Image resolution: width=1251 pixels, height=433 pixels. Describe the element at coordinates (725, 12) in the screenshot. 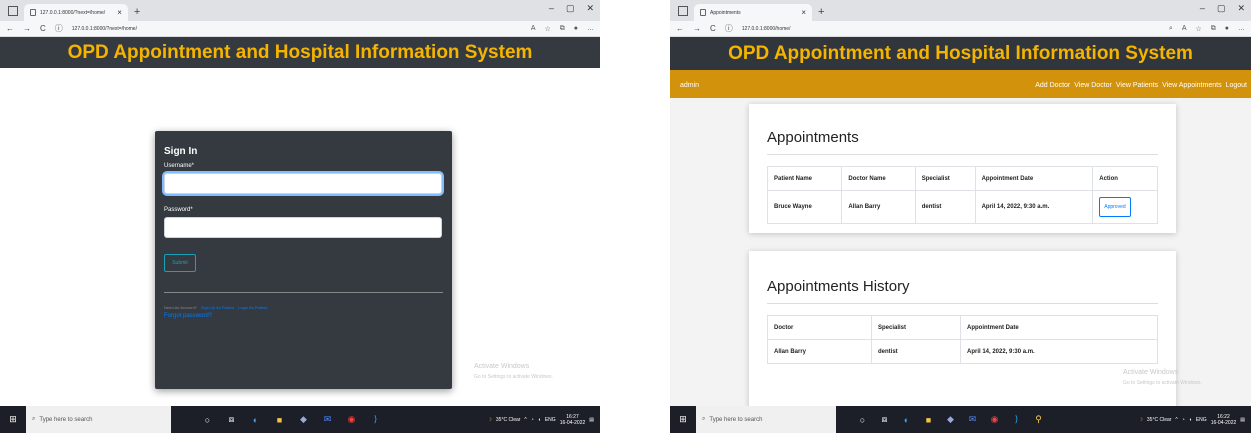

I see `tab-title: Appointments` at that location.